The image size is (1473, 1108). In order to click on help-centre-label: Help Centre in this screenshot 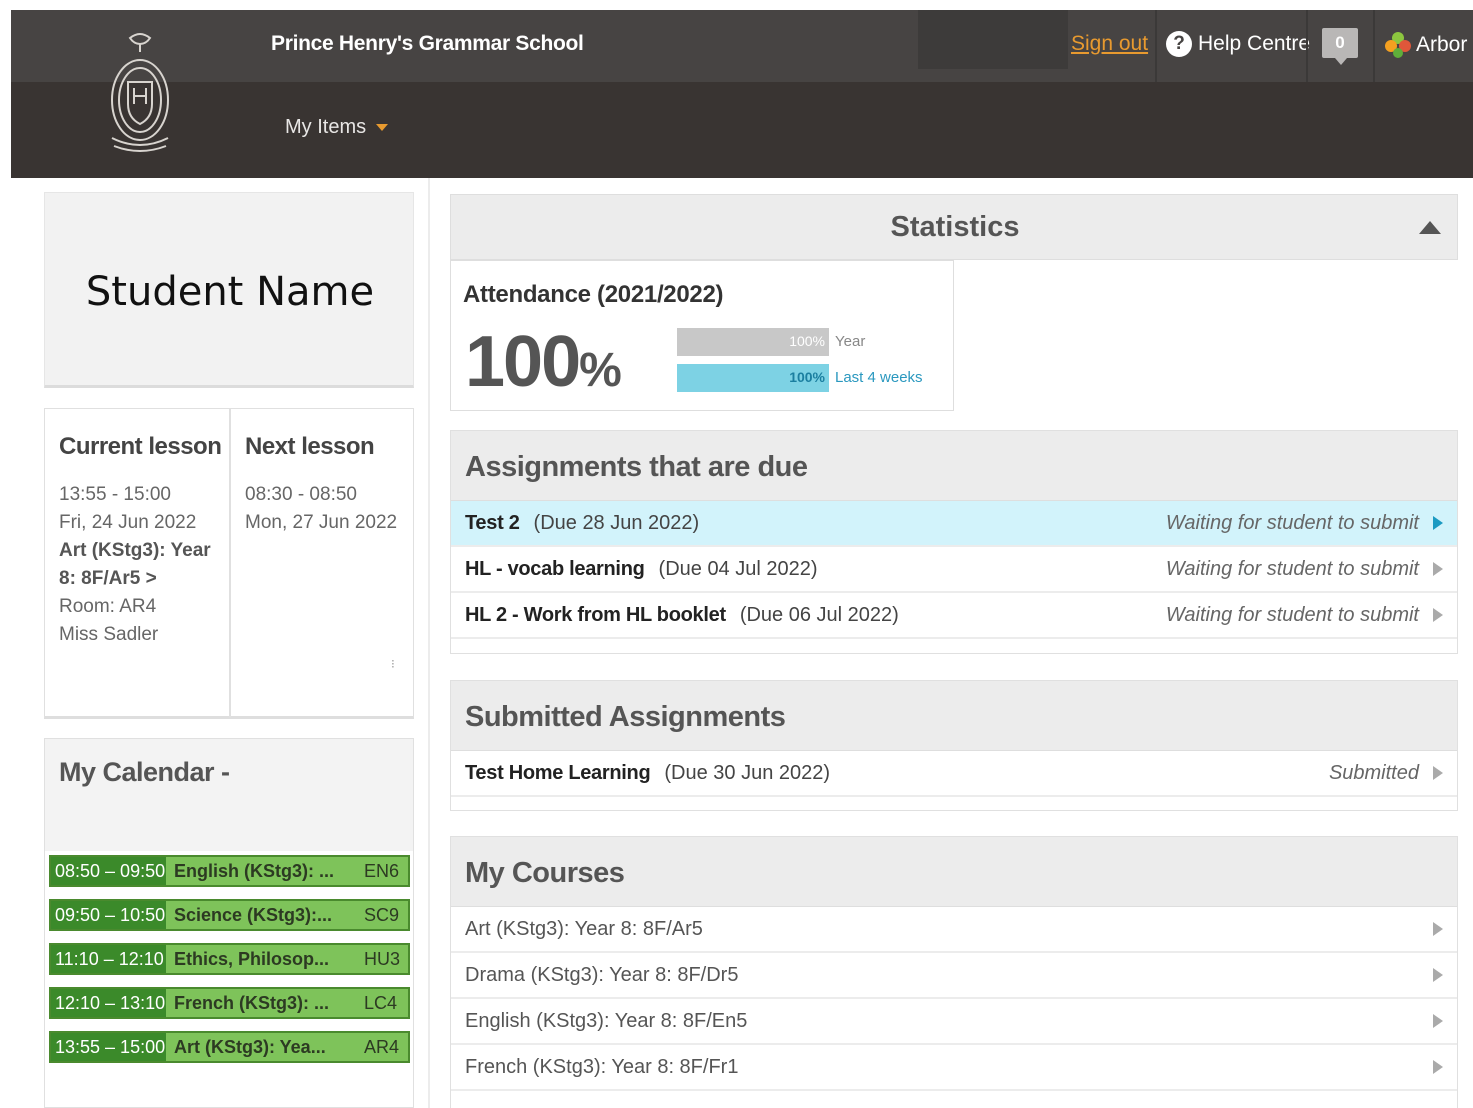, I will do `click(1254, 43)`.